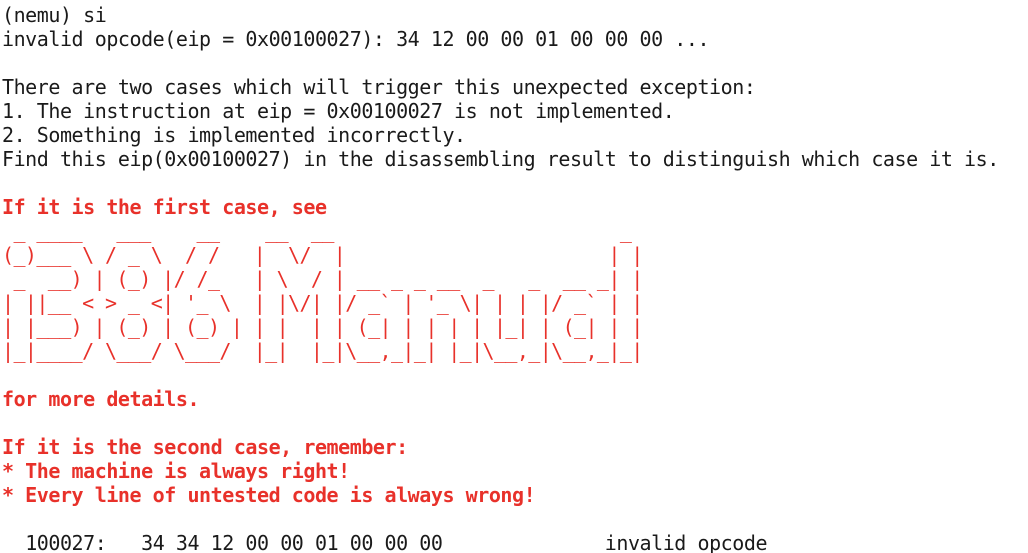 The height and width of the screenshot is (553, 1028). What do you see at coordinates (176, 471) in the screenshot?
I see `rule-machine-right: * The machine is always right!` at bounding box center [176, 471].